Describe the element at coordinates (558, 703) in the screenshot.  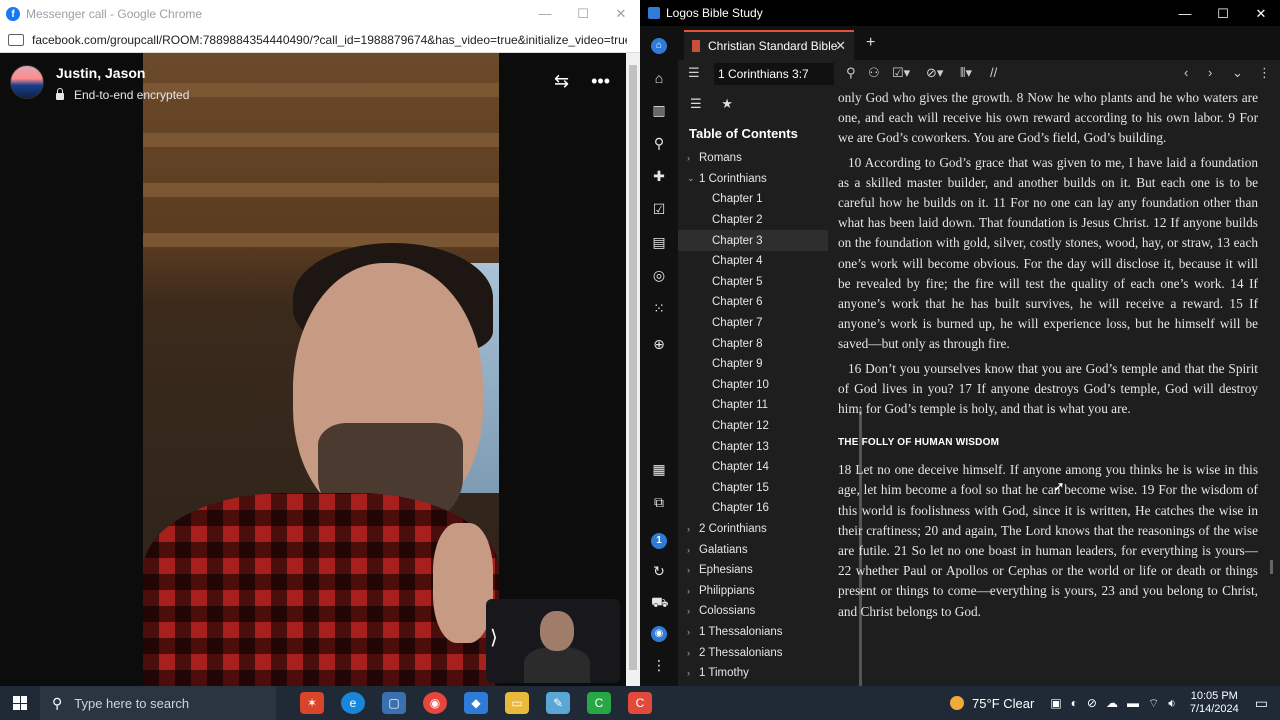
I see `pen-app-icon: ✎` at that location.